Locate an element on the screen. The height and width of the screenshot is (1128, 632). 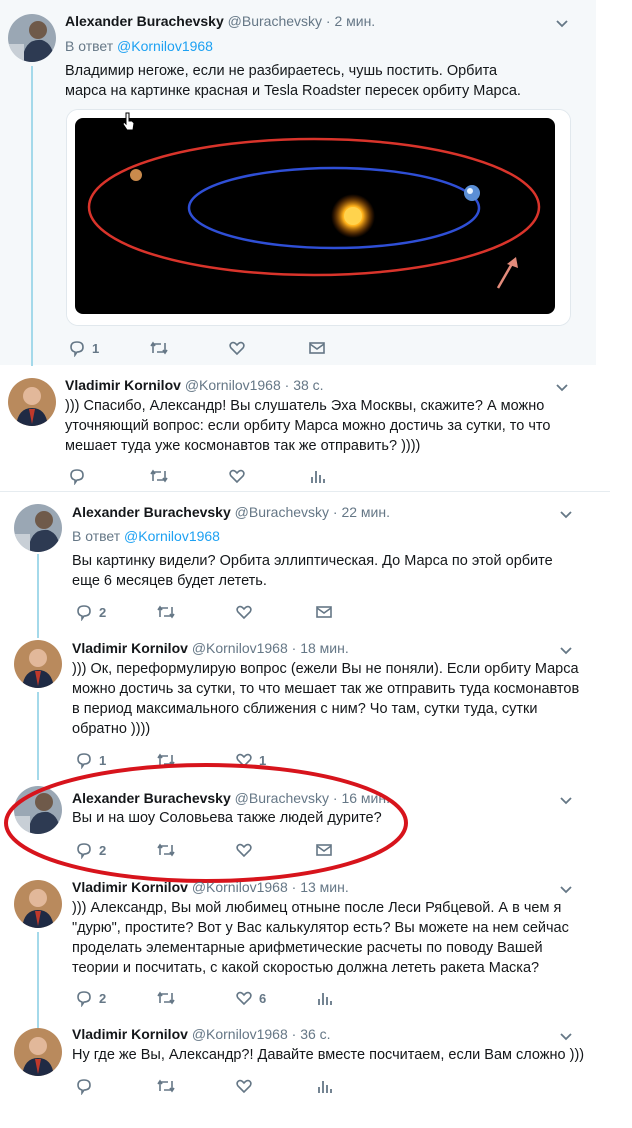
timestamp: · 16 мин. is located at coordinates (361, 798).